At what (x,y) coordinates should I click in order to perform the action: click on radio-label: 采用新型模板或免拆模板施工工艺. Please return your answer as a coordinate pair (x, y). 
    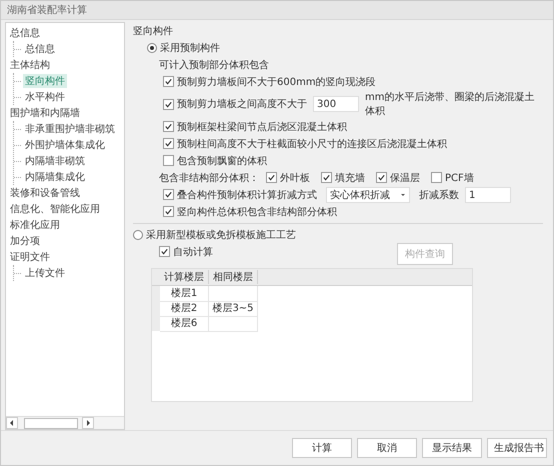
    Looking at the image, I should click on (221, 235).